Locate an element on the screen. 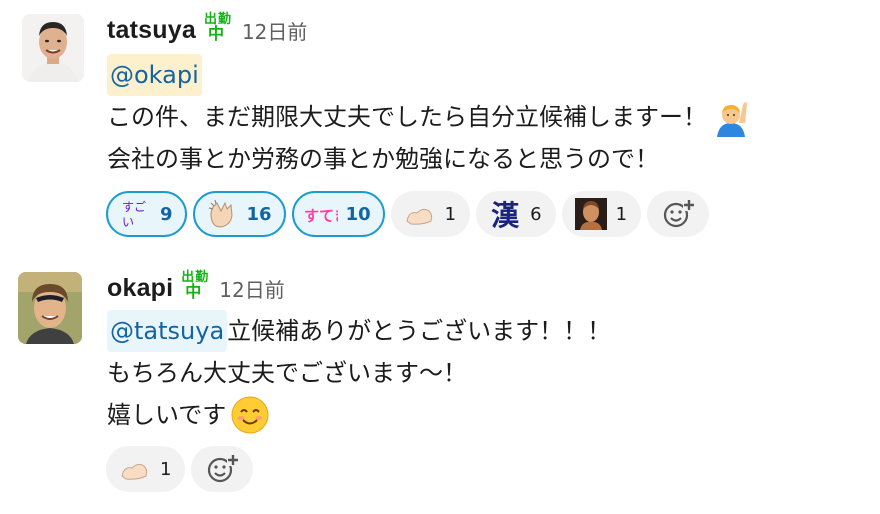 The width and height of the screenshot is (880, 514). reaction-portrait: 1 is located at coordinates (601, 214).